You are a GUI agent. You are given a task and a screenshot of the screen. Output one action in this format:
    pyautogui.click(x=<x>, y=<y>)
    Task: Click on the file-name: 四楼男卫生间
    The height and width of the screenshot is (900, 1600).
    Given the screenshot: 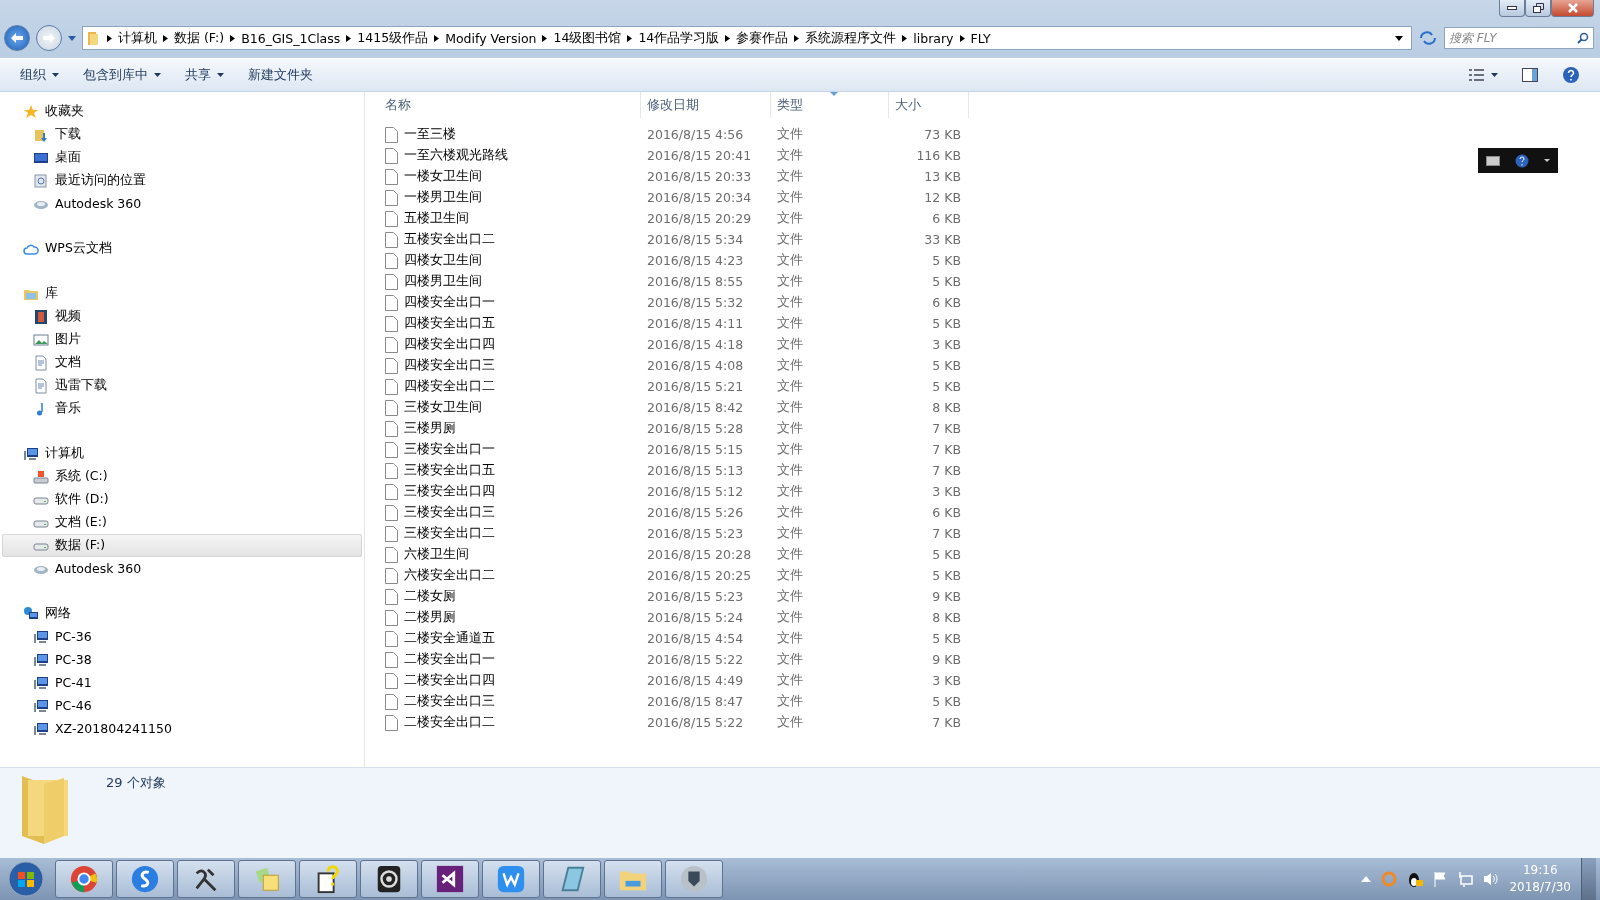 What is the action you would take?
    pyautogui.click(x=443, y=281)
    